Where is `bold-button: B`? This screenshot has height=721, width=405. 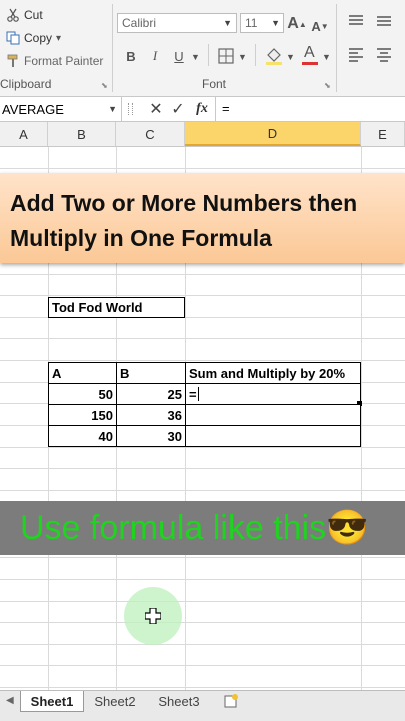 bold-button: B is located at coordinates (131, 56).